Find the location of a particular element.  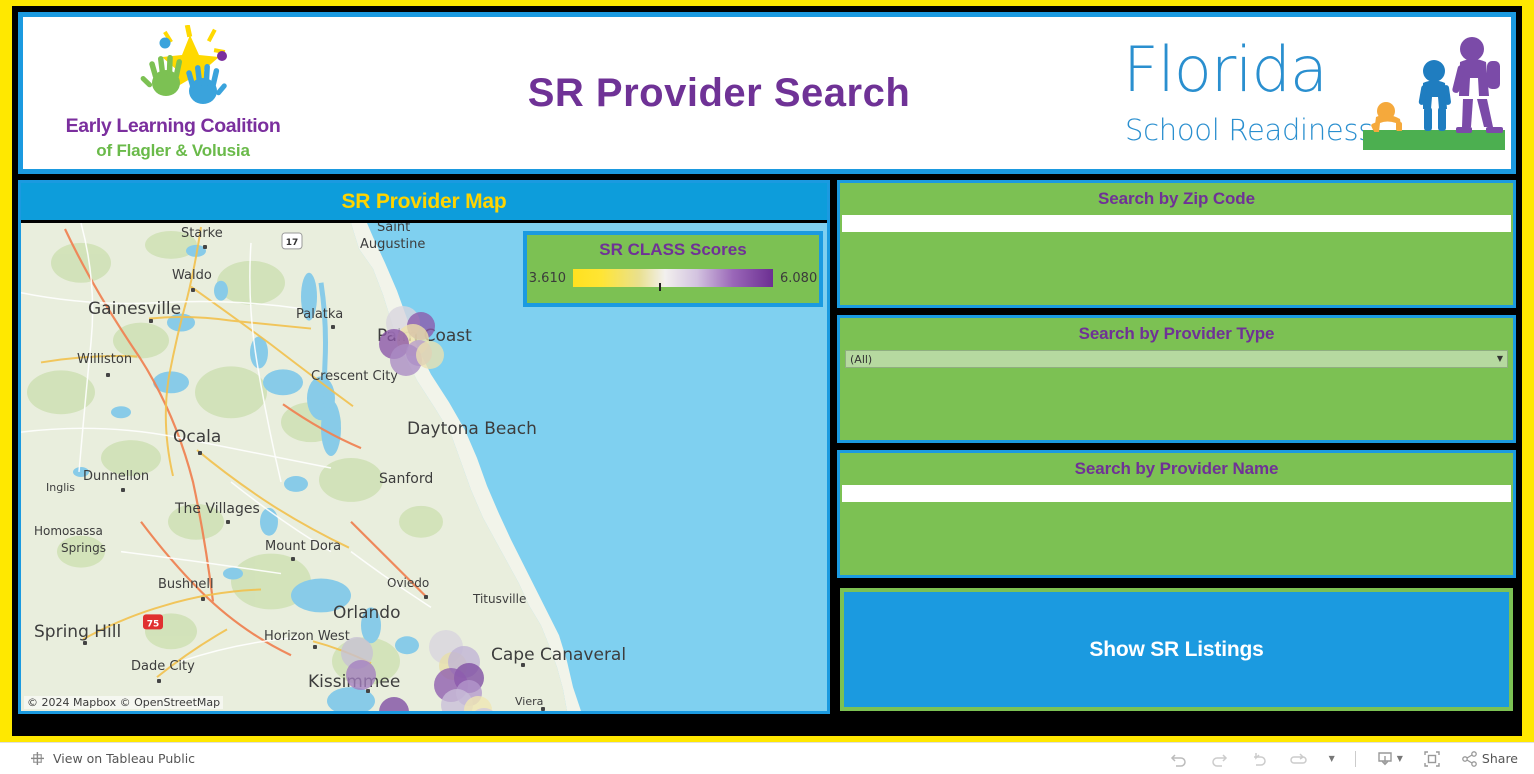

revert-icon is located at coordinates (1259, 759).